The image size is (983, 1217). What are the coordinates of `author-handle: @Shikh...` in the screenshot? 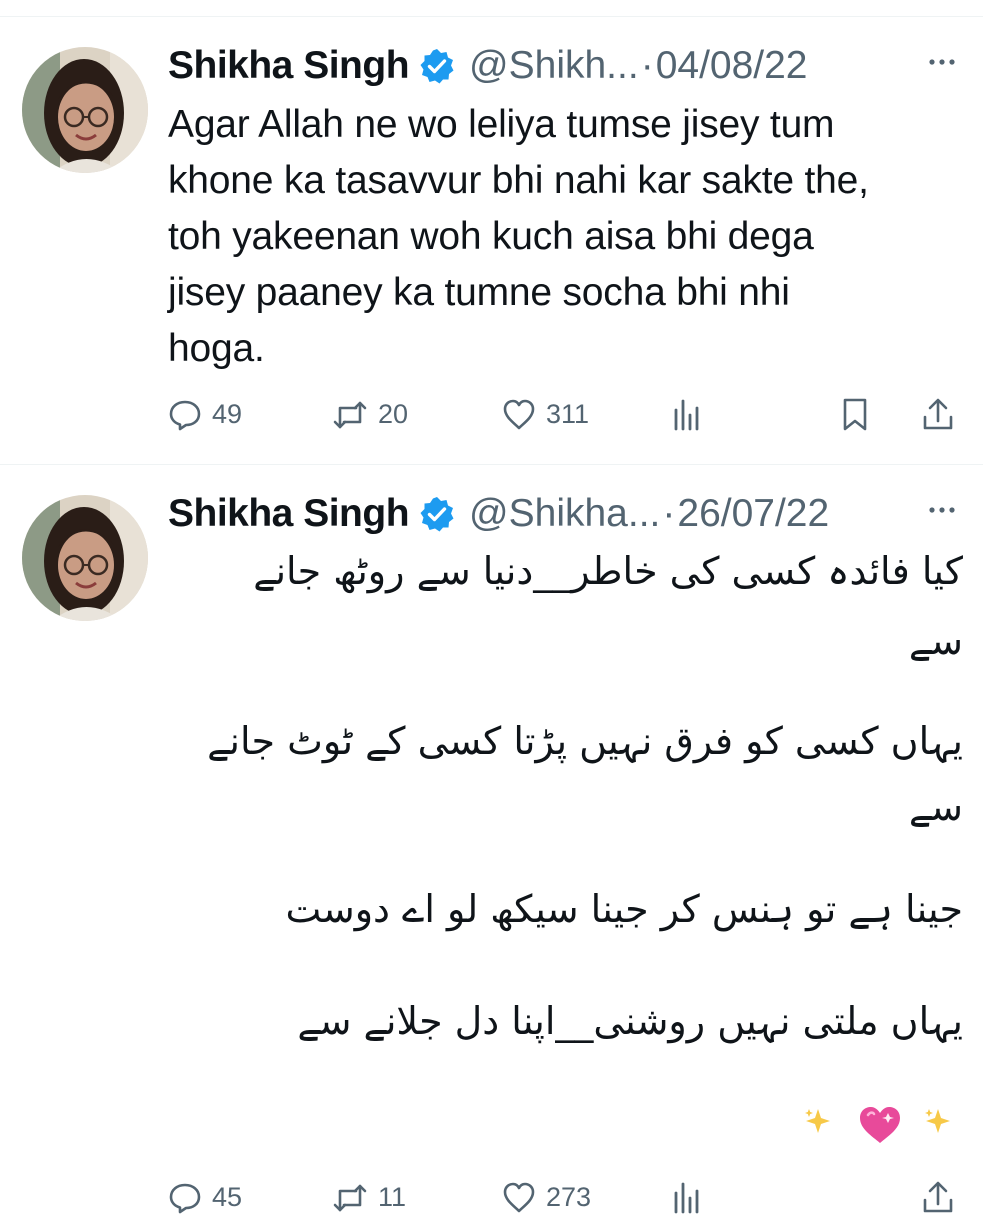 It's located at (554, 66).